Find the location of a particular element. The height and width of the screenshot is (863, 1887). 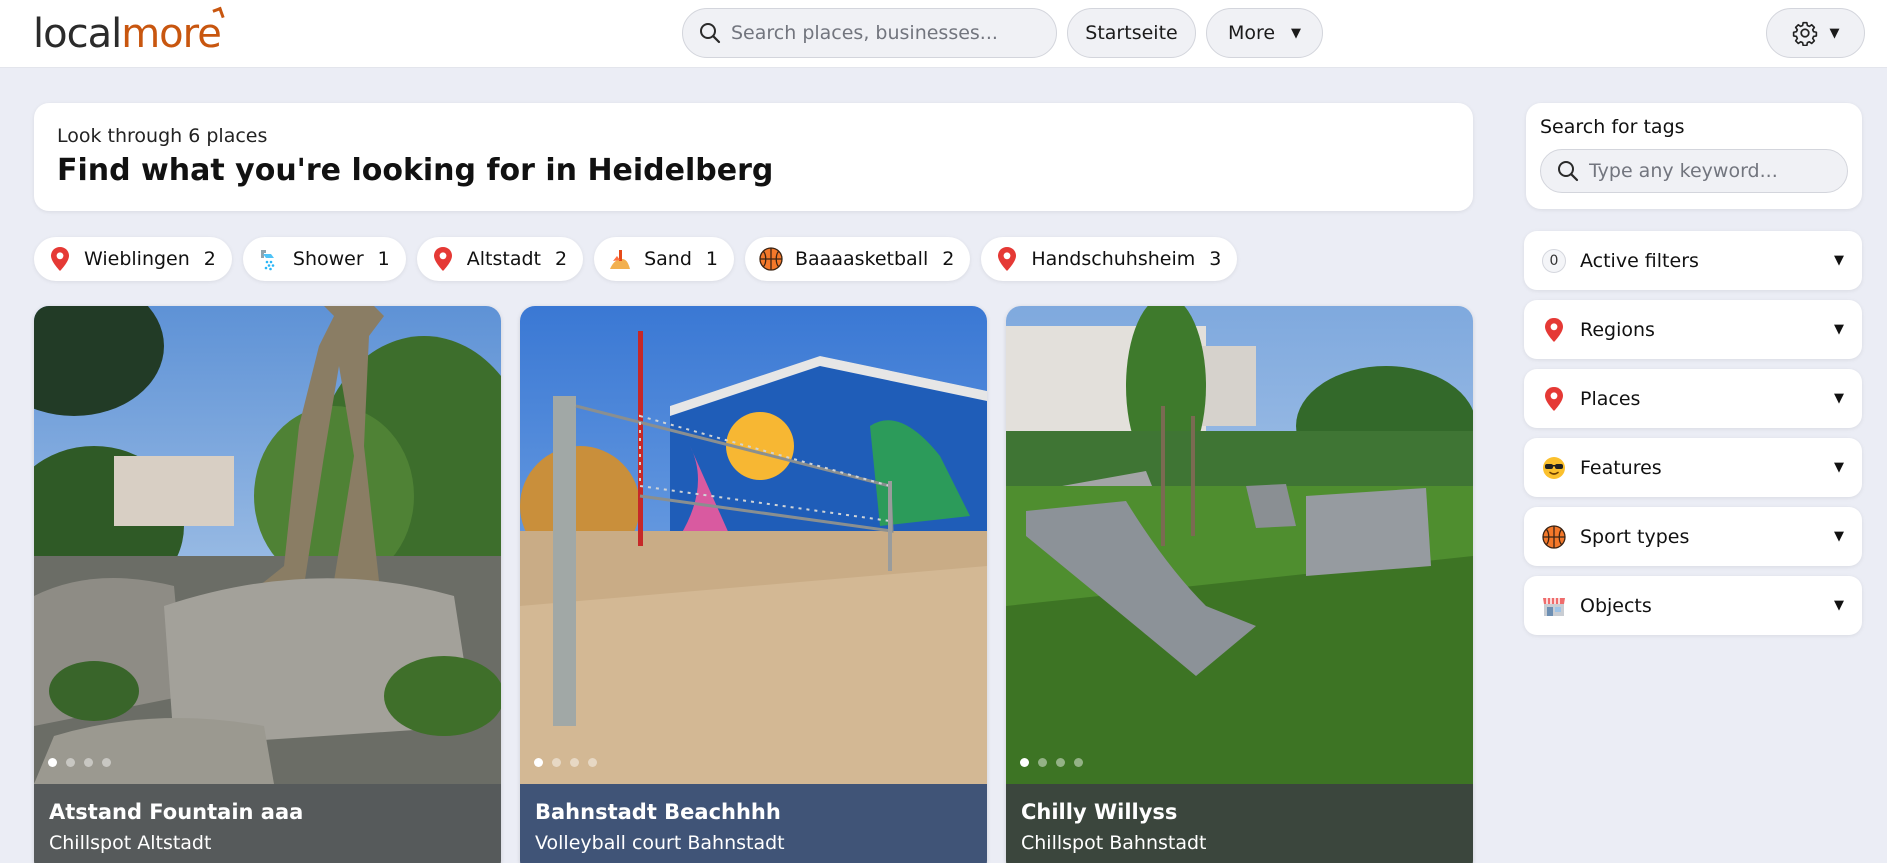

logo-text-more-wrap: more is located at coordinates (173, 31).